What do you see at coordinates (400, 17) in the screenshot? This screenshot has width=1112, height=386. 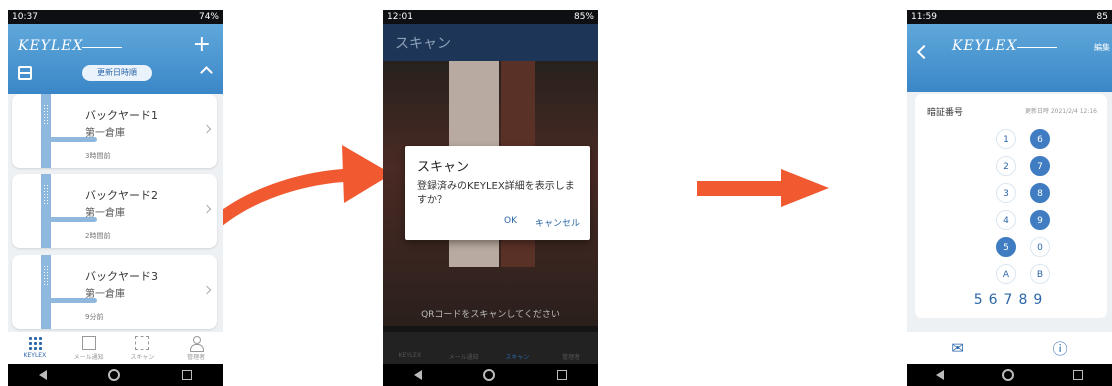 I see `status-time: 12:01` at bounding box center [400, 17].